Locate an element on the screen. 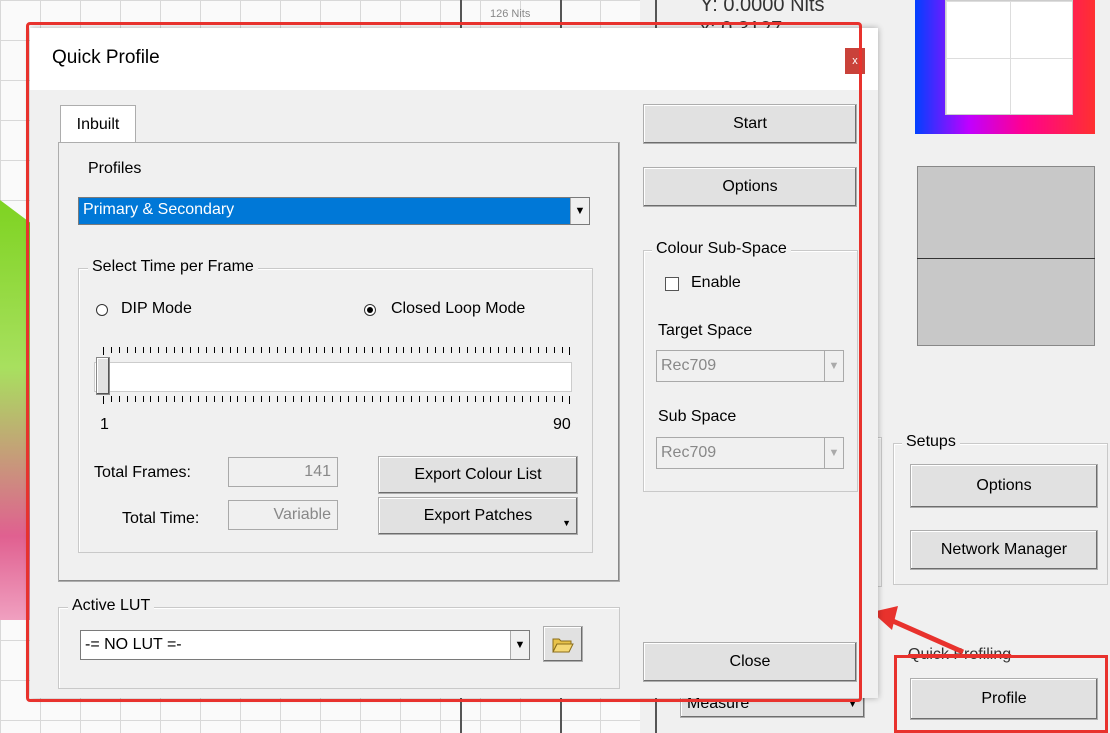  nits-label: 126 Nits is located at coordinates (510, 14).